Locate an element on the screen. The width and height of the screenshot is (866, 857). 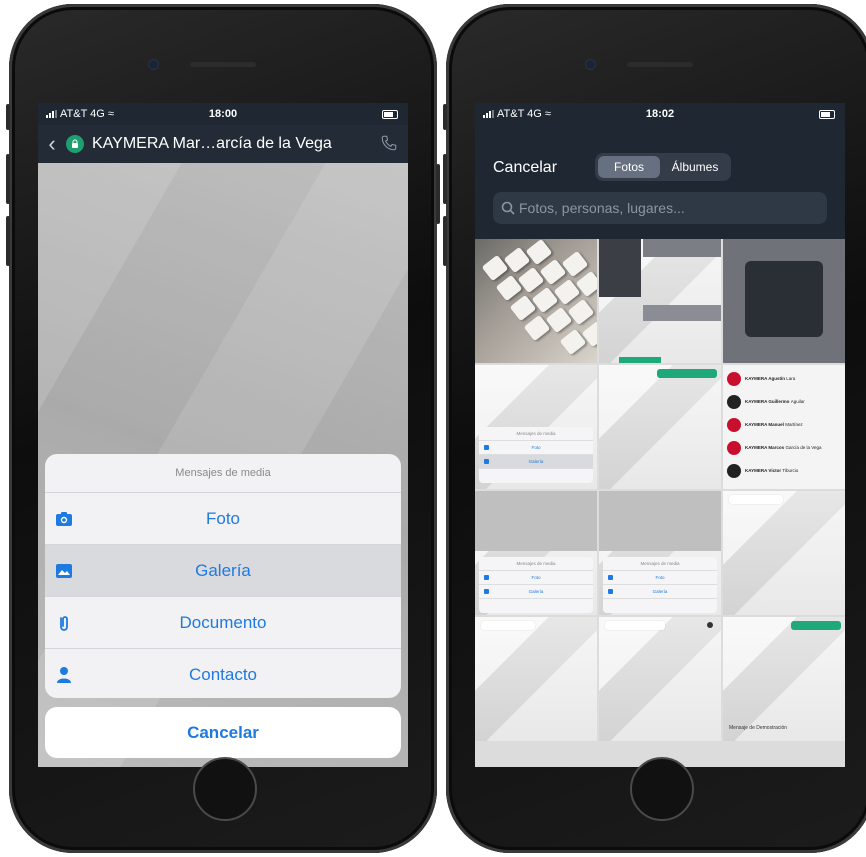
mini-sheet-photo: Foto is located at coordinates (536, 448).